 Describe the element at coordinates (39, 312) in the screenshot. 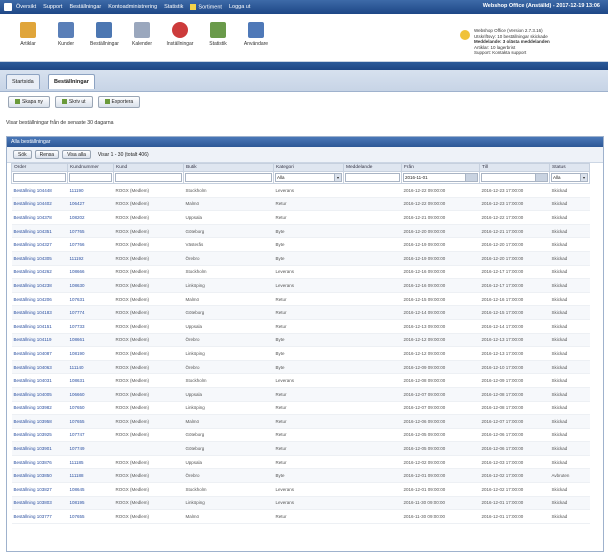

I see `order-link: Beställning 104183` at that location.